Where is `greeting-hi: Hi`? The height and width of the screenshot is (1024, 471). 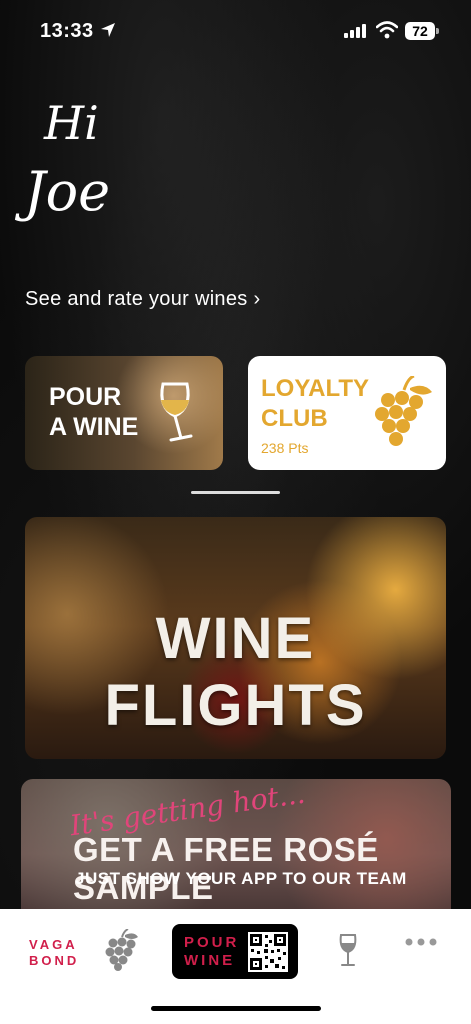 greeting-hi: Hi is located at coordinates (71, 123).